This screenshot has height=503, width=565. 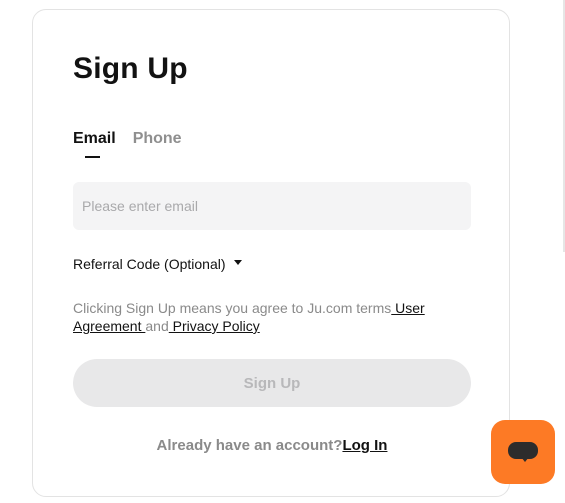 I want to click on login-link: Log In, so click(x=364, y=445).